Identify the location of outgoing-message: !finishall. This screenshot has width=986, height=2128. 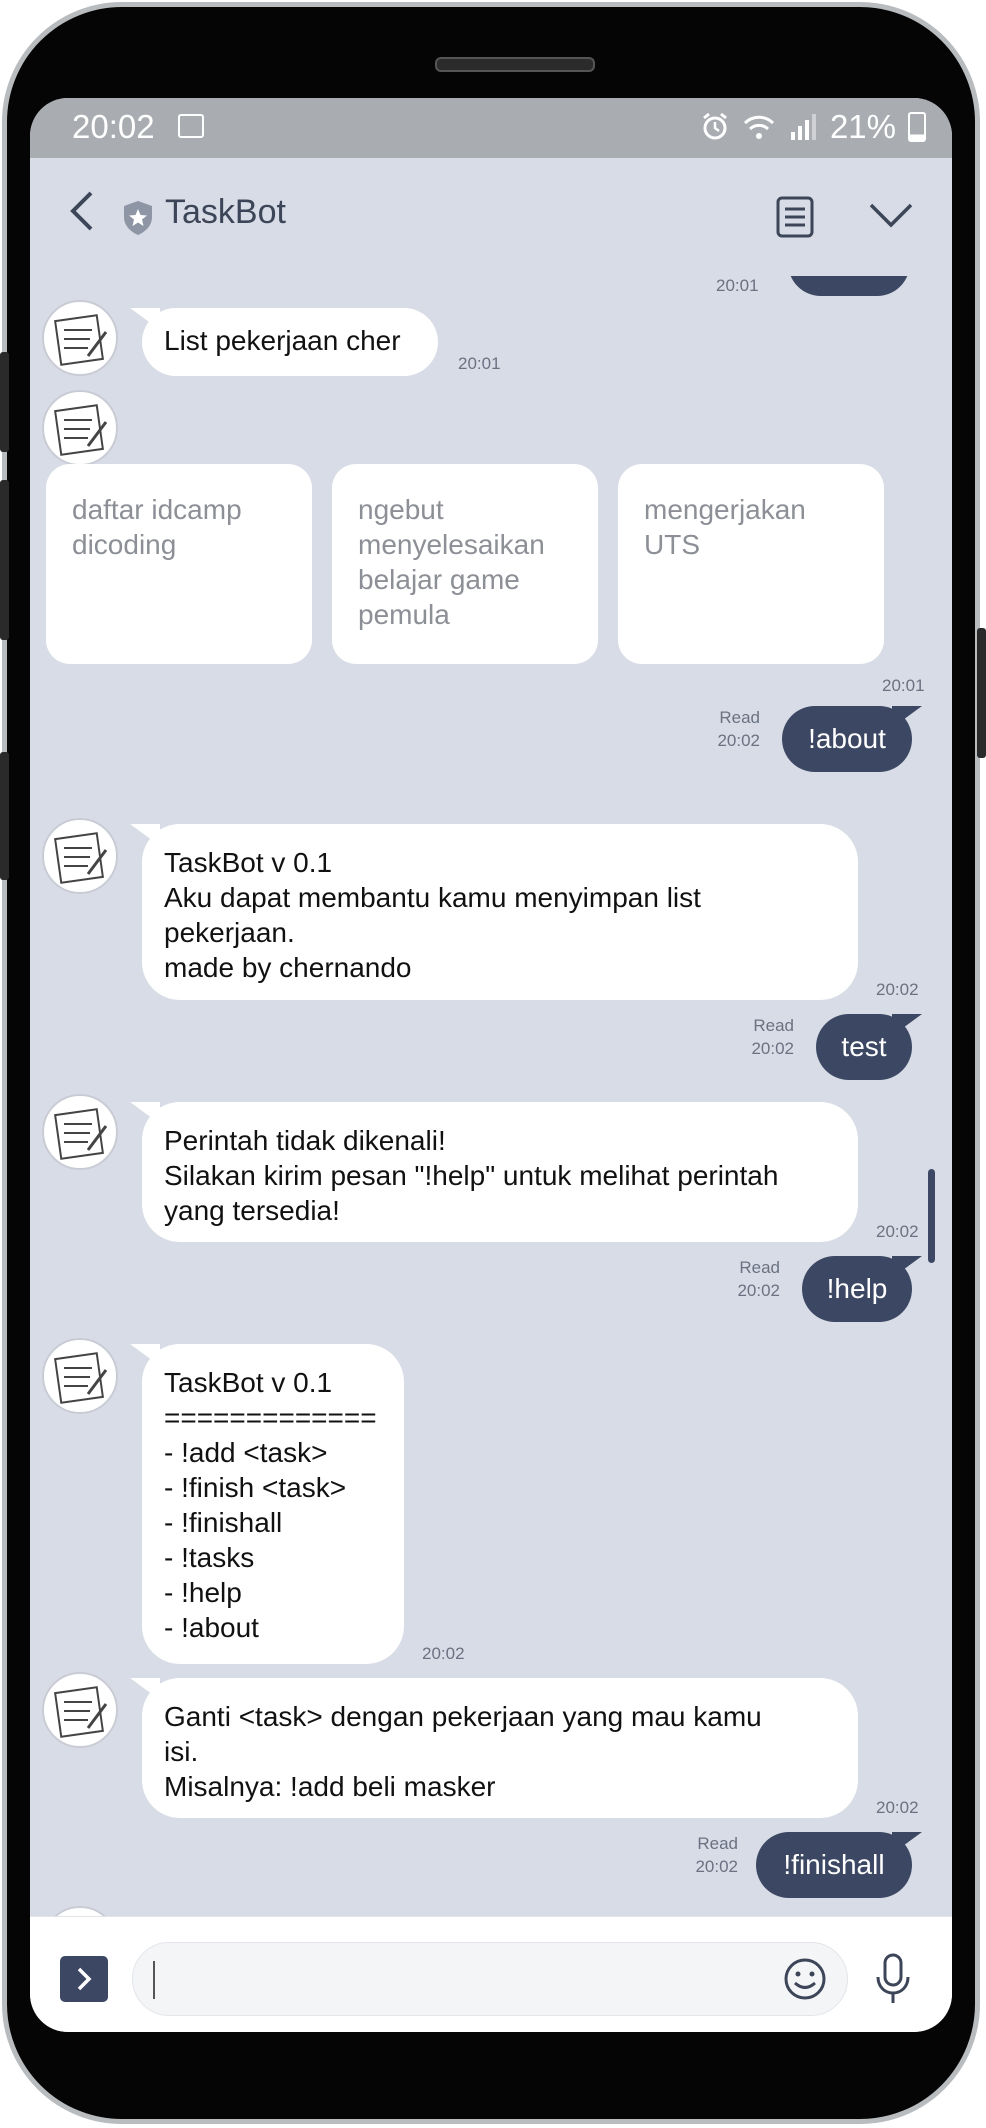
(834, 1865).